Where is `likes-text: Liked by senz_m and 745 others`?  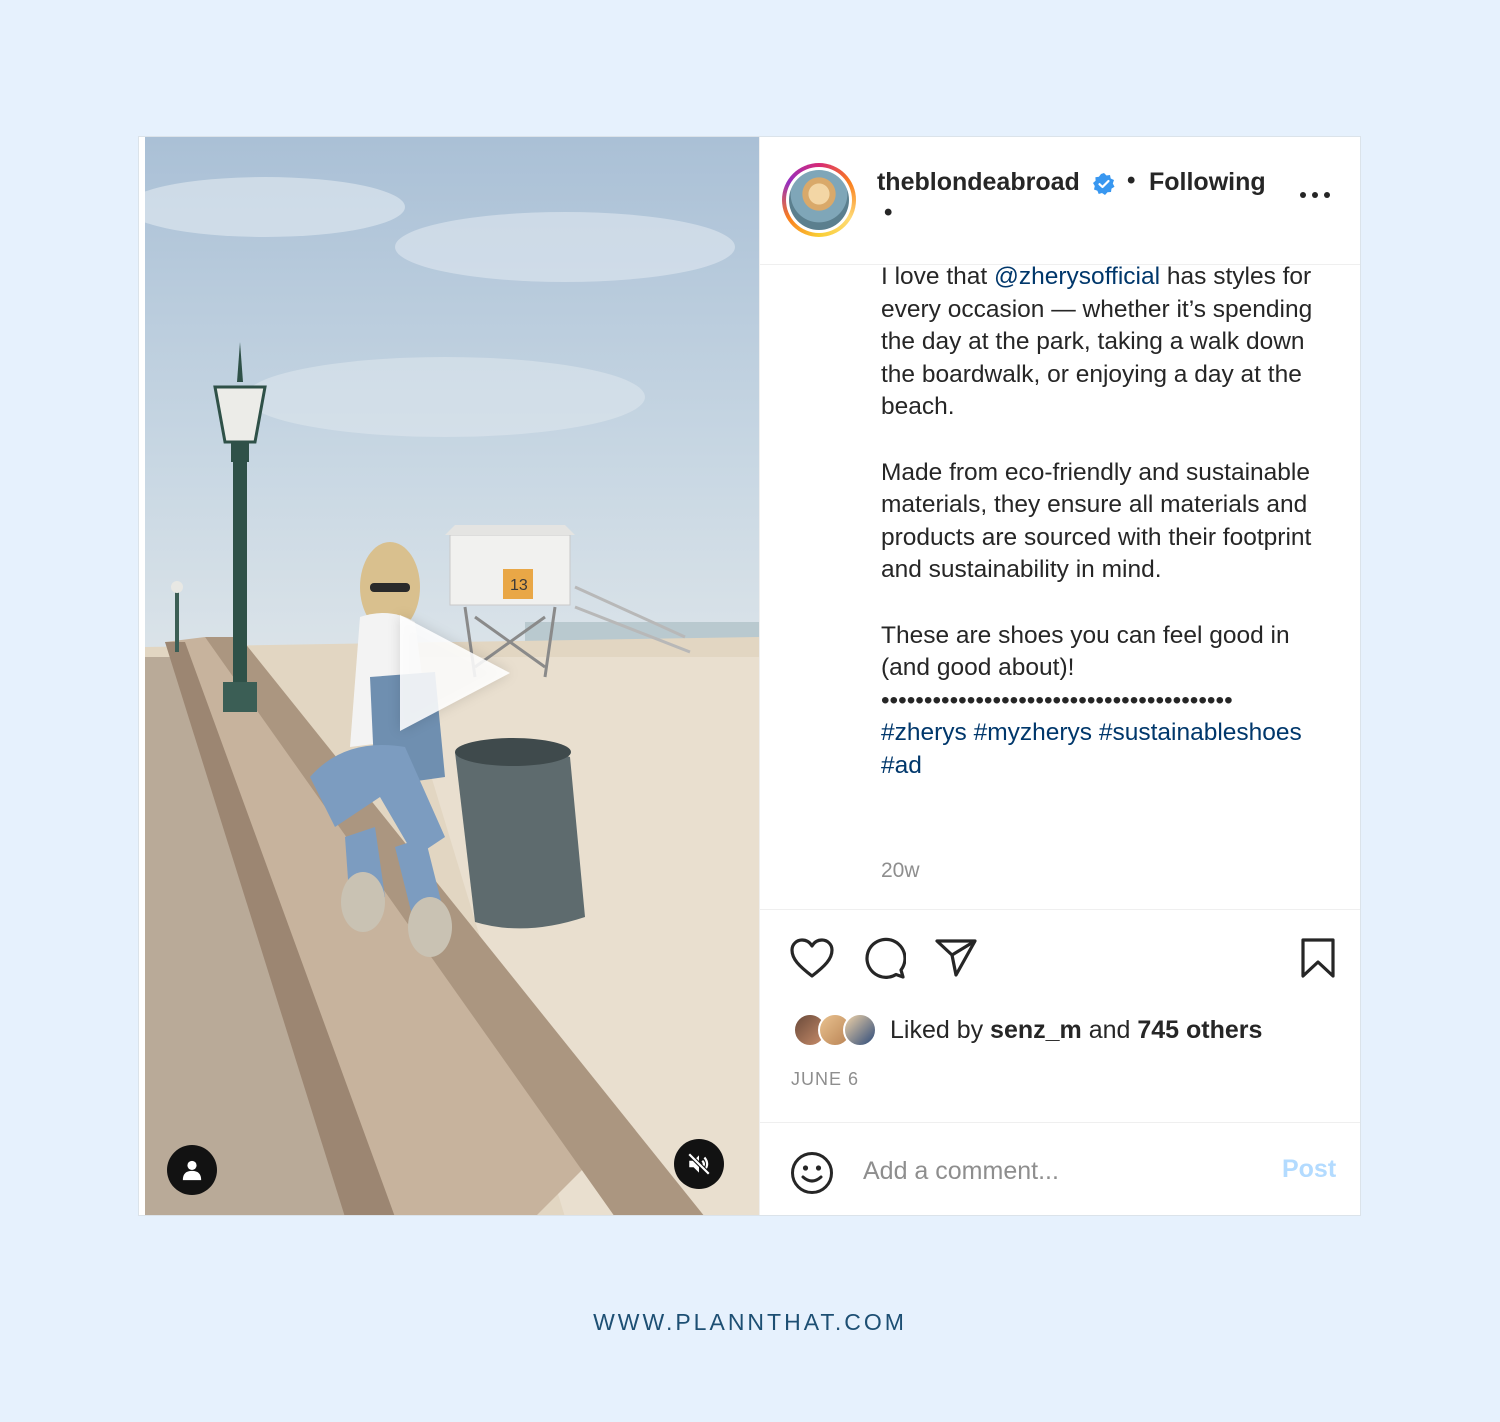 likes-text: Liked by senz_m and 745 others is located at coordinates (1076, 1029).